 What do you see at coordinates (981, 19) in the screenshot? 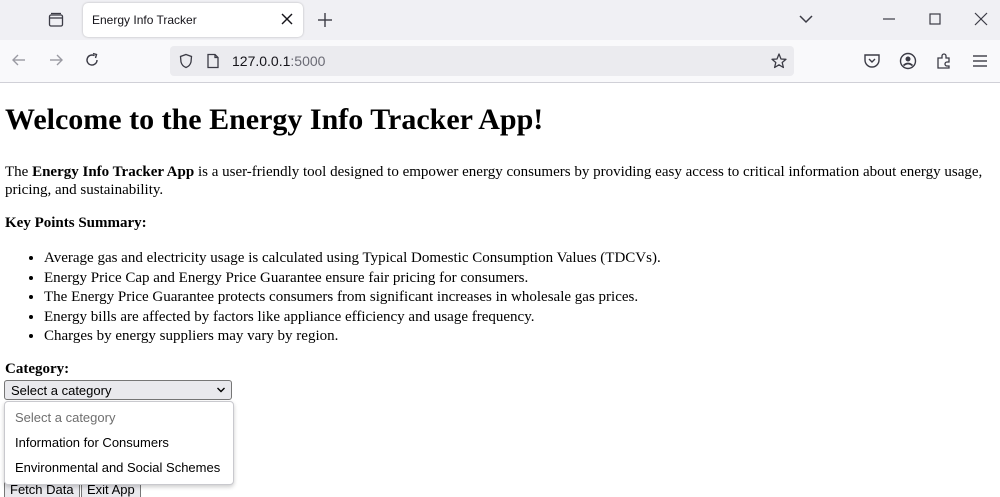
I see `window-close-icon` at bounding box center [981, 19].